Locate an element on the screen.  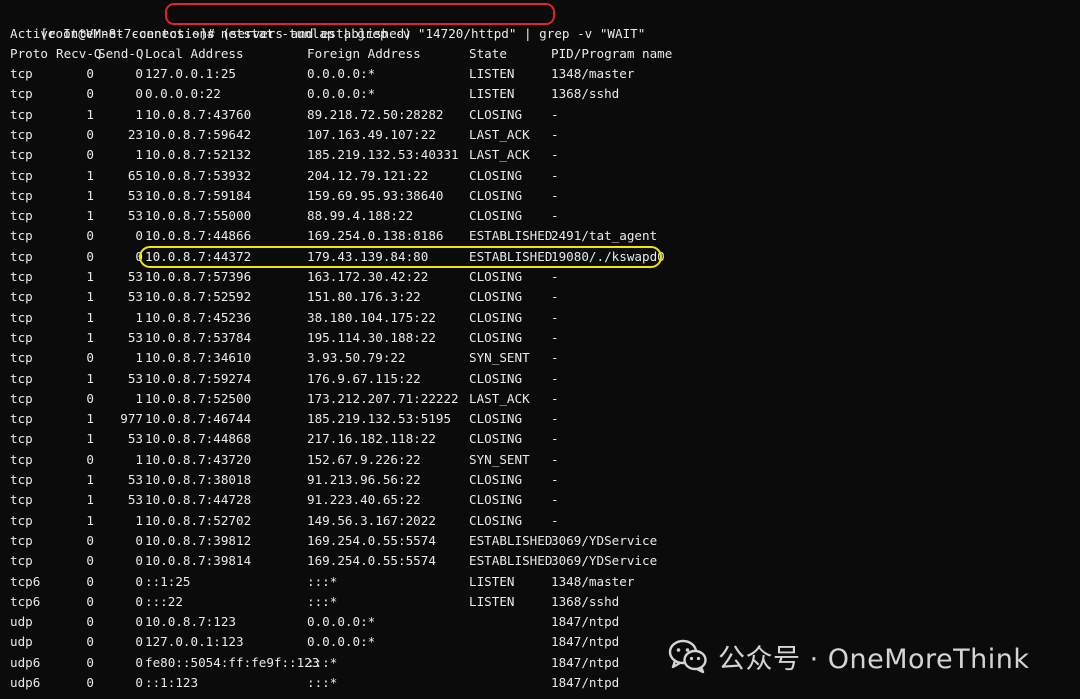
command-highlight-ring is located at coordinates (360, 14).